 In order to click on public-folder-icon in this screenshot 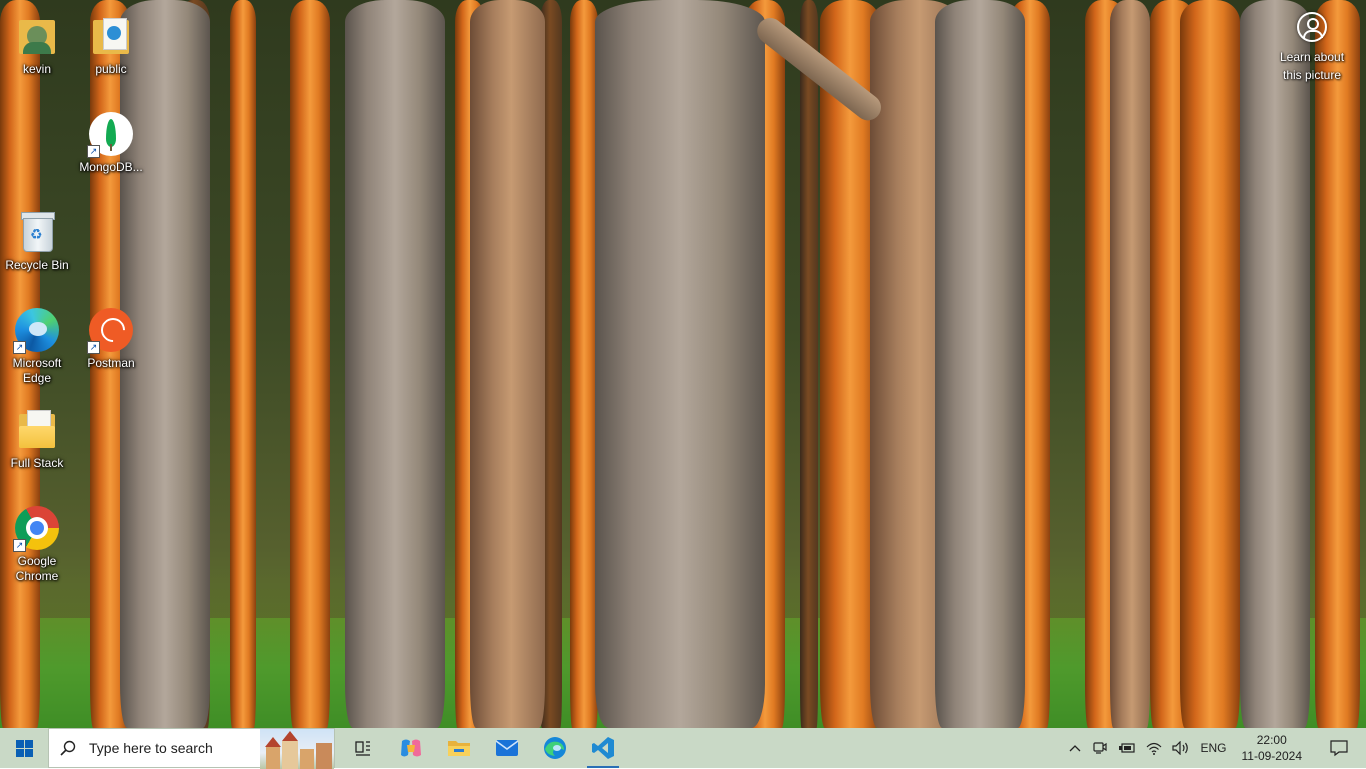, I will do `click(111, 36)`.